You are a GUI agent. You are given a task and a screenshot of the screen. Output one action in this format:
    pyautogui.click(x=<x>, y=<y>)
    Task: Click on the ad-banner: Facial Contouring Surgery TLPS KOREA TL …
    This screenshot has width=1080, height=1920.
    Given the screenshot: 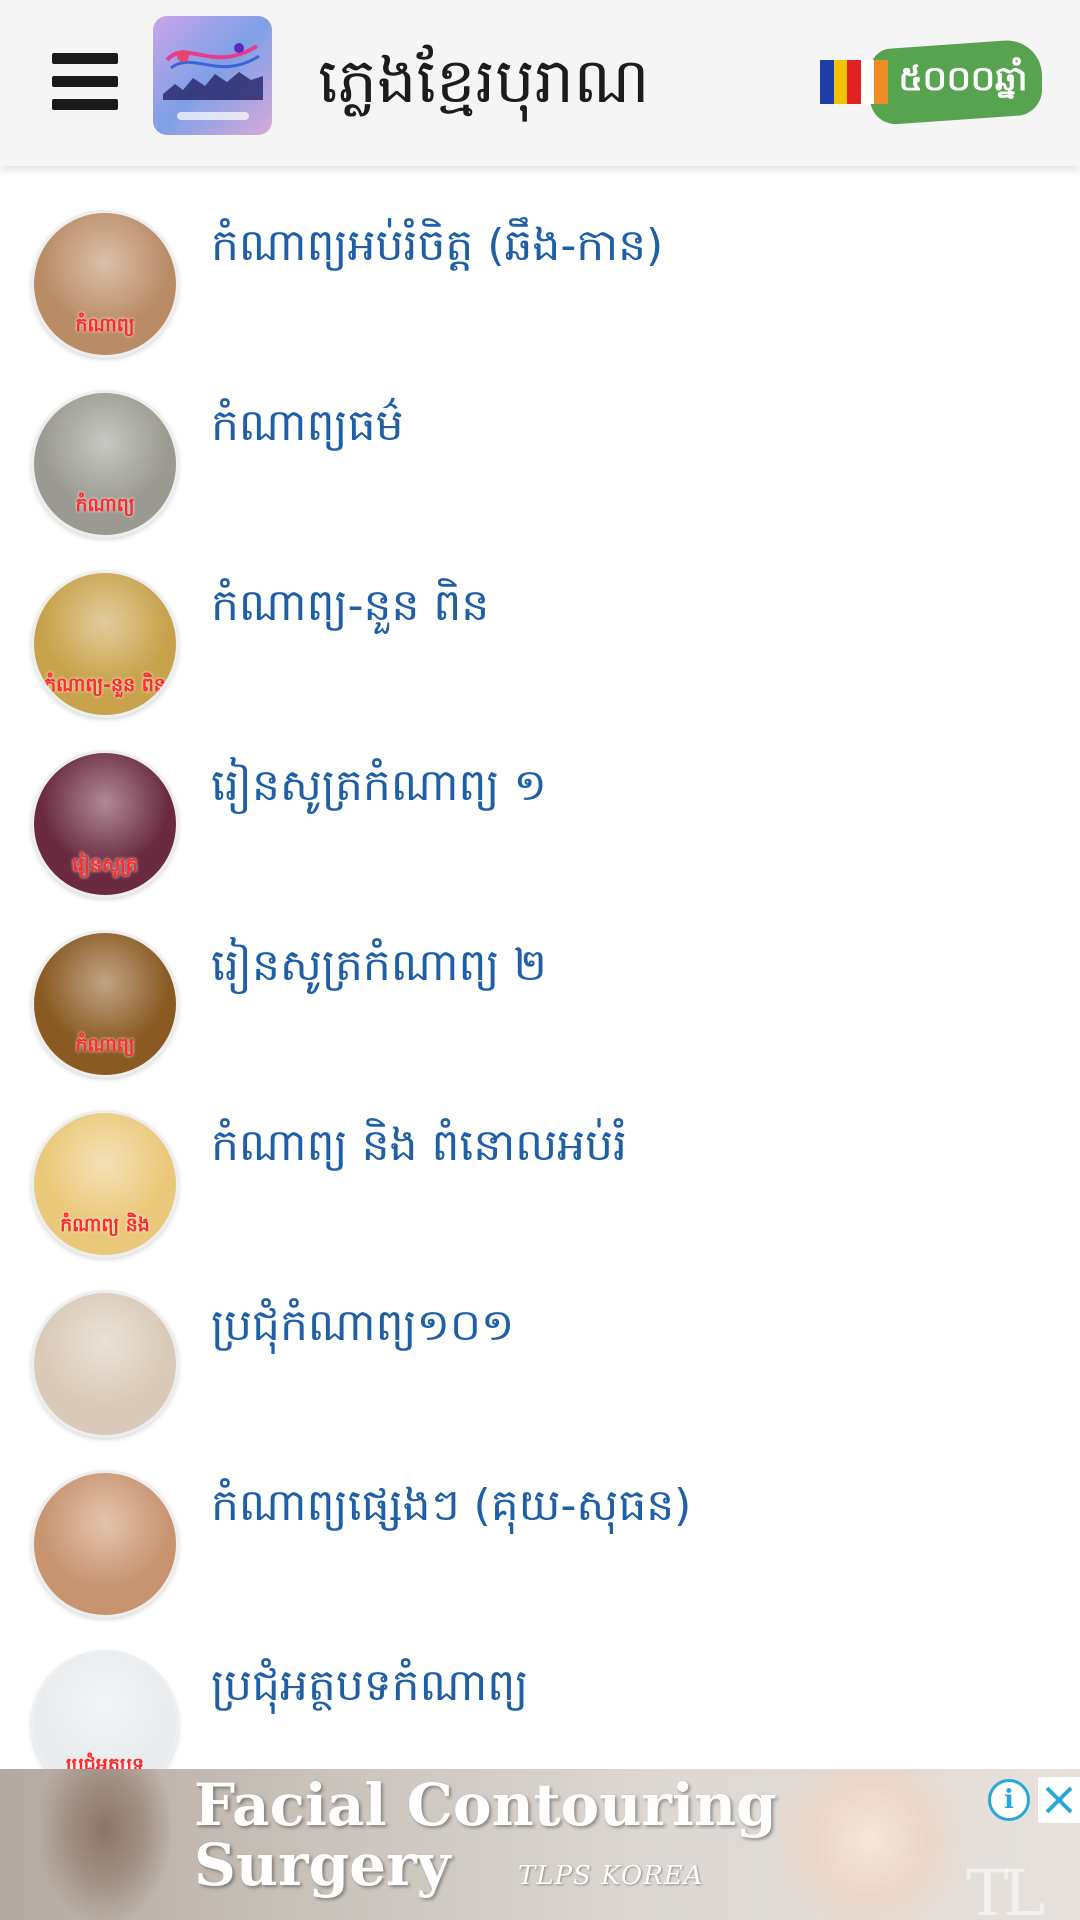 What is the action you would take?
    pyautogui.click(x=540, y=1844)
    